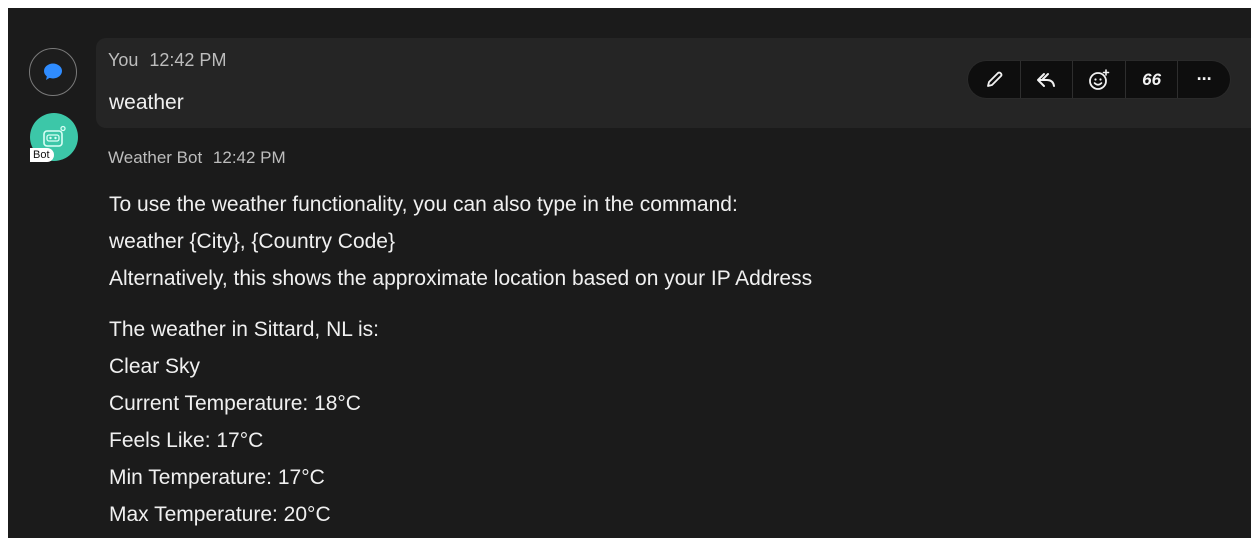  I want to click on message-line: Feels Like: 17°C, so click(186, 440).